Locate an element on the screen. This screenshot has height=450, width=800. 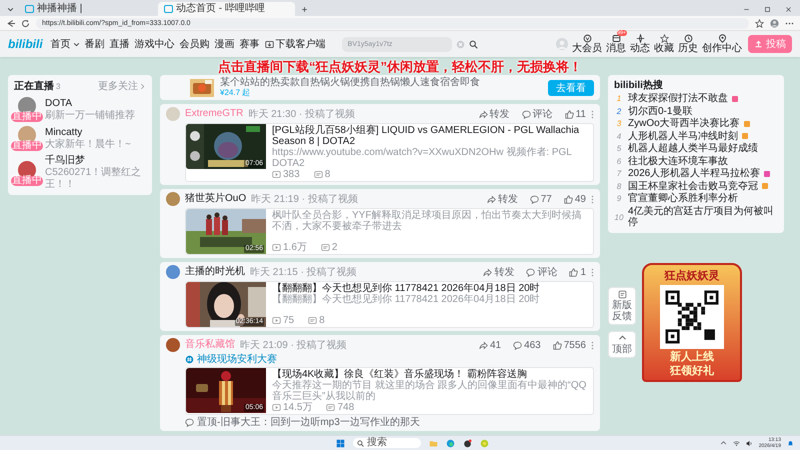
trending-item: 4 人形机器人半马冲线时刻 is located at coordinates (696, 136).